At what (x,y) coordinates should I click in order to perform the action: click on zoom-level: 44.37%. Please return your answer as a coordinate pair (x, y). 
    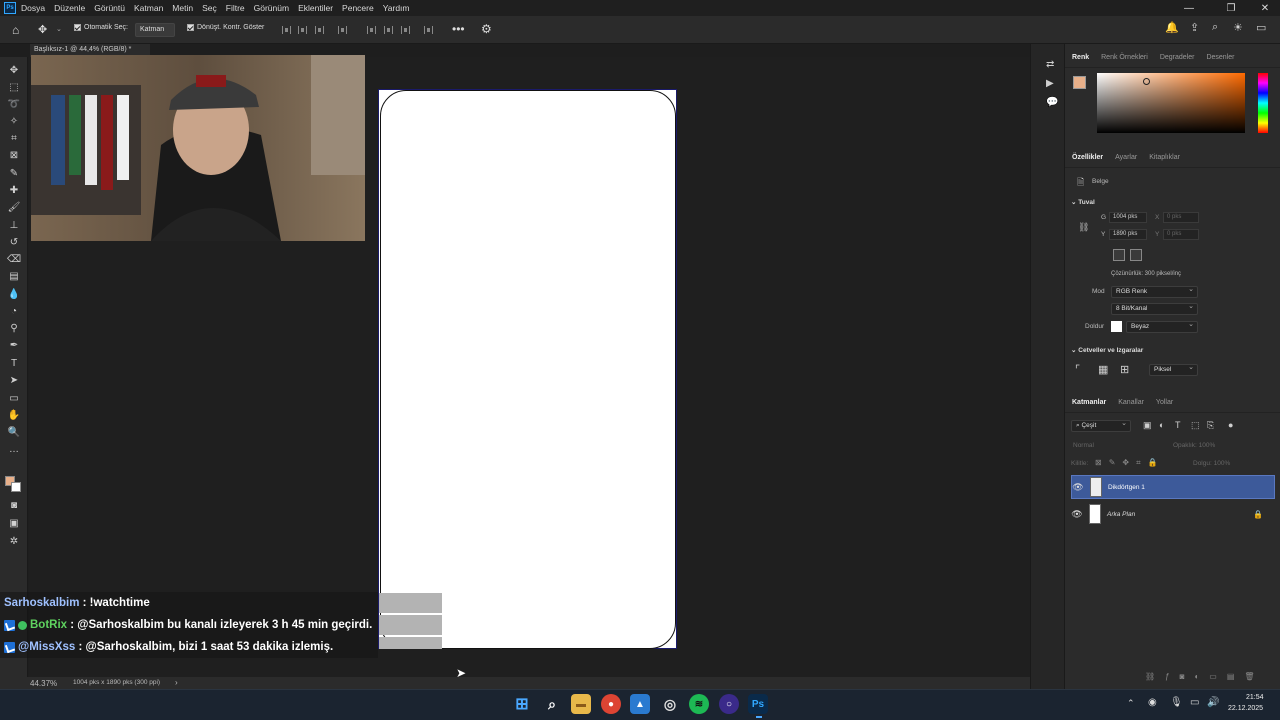
    Looking at the image, I should click on (43, 683).